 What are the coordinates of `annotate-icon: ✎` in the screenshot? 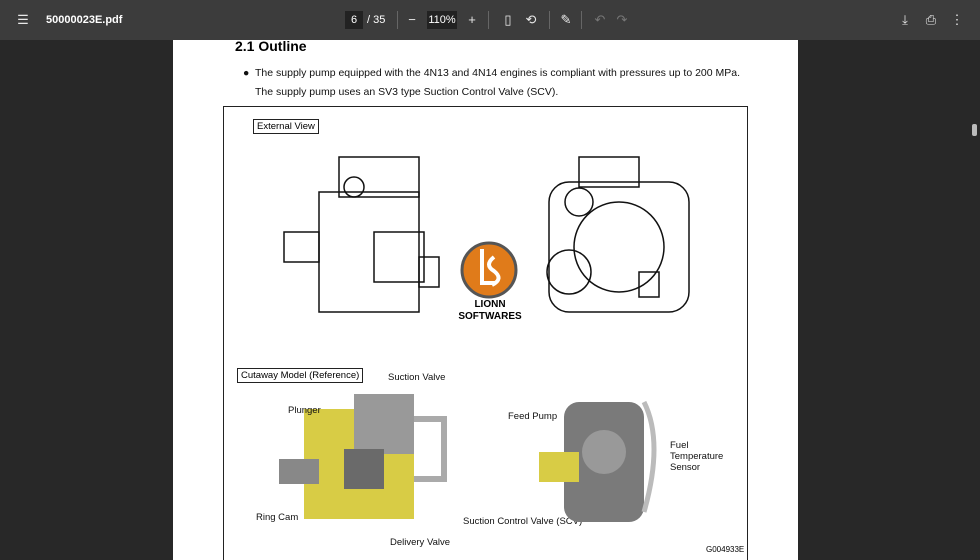 It's located at (566, 20).